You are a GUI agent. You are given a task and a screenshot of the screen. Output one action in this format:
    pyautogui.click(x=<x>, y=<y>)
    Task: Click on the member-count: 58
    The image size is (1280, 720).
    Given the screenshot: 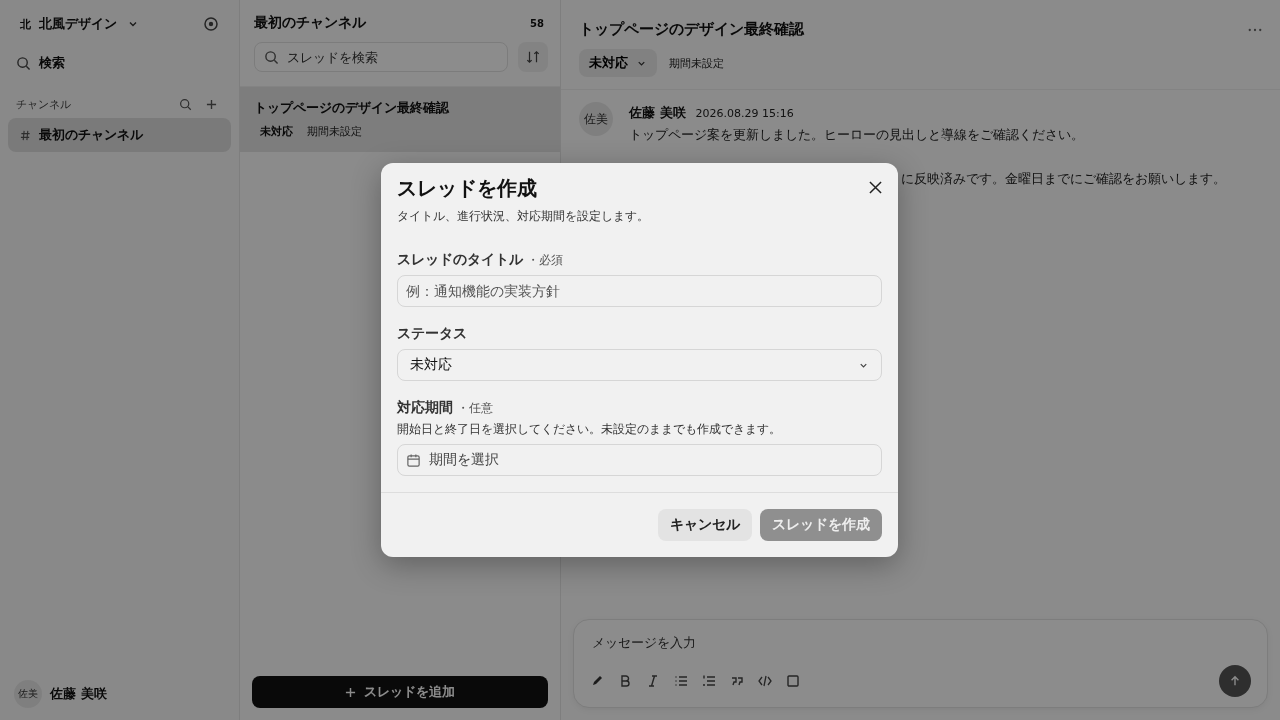 What is the action you would take?
    pyautogui.click(x=537, y=23)
    